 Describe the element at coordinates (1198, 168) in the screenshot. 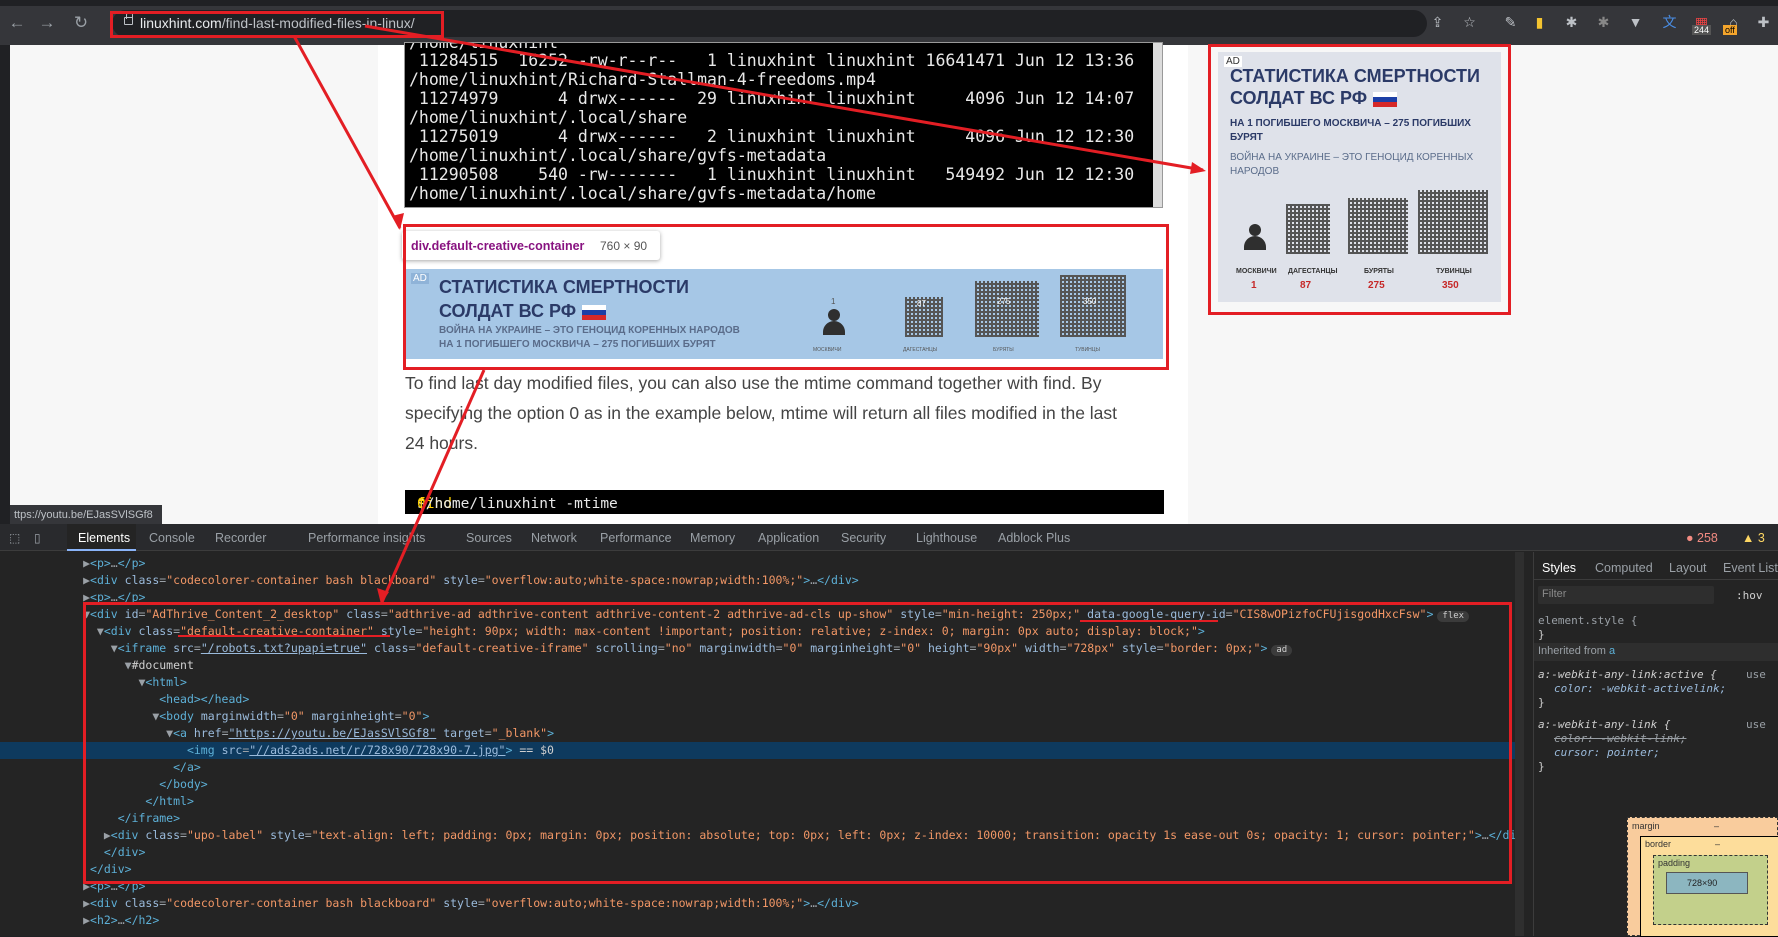

I see `annotation-arrowhead` at that location.